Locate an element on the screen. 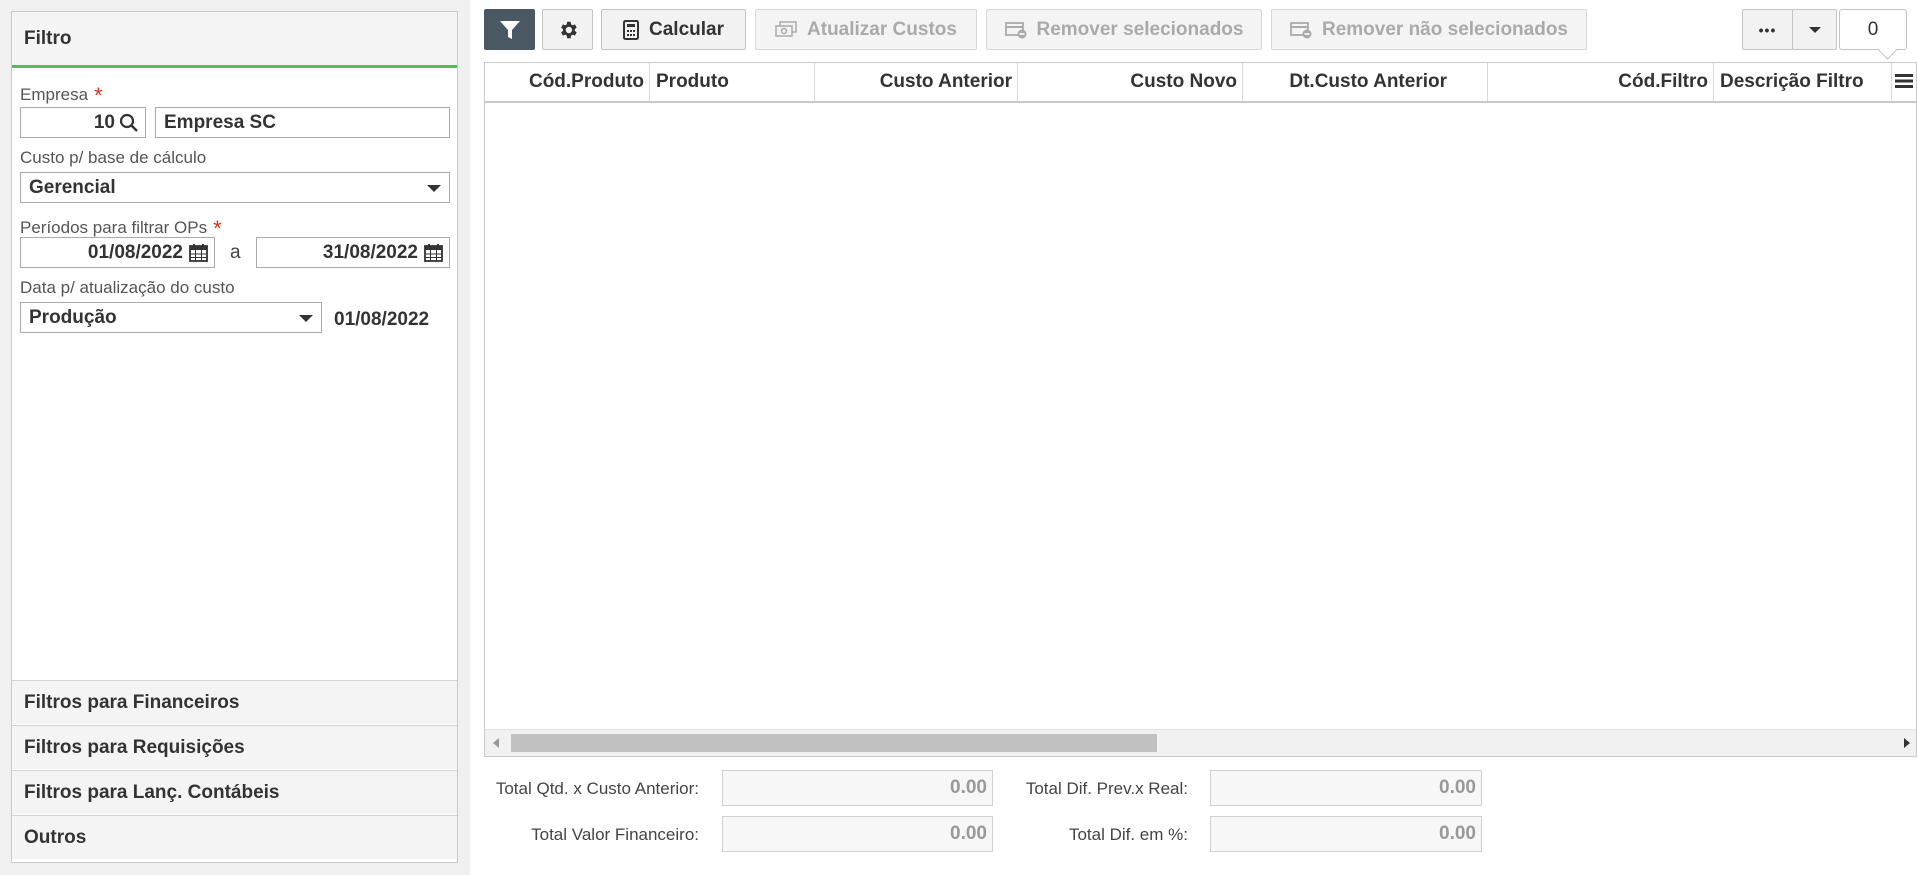 The image size is (1917, 875). remover-nao-selecionados-button: Remover não selecionados is located at coordinates (1429, 29).